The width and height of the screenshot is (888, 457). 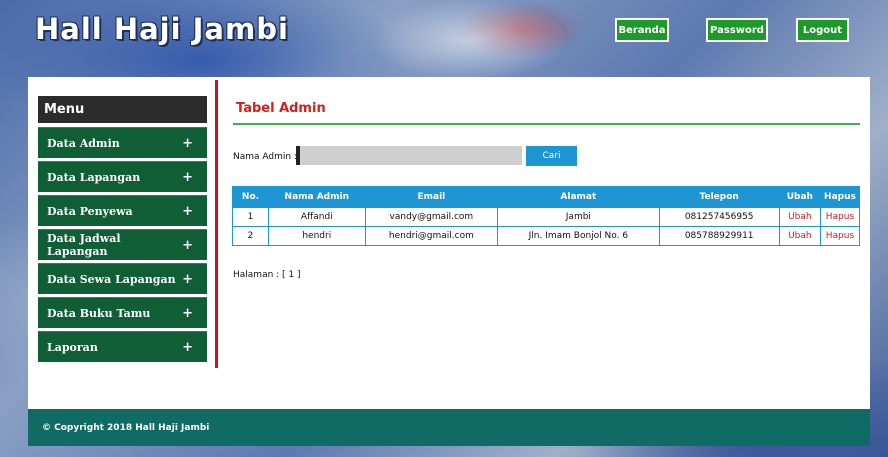 What do you see at coordinates (265, 157) in the screenshot?
I see `search-label: Nama Admin :` at bounding box center [265, 157].